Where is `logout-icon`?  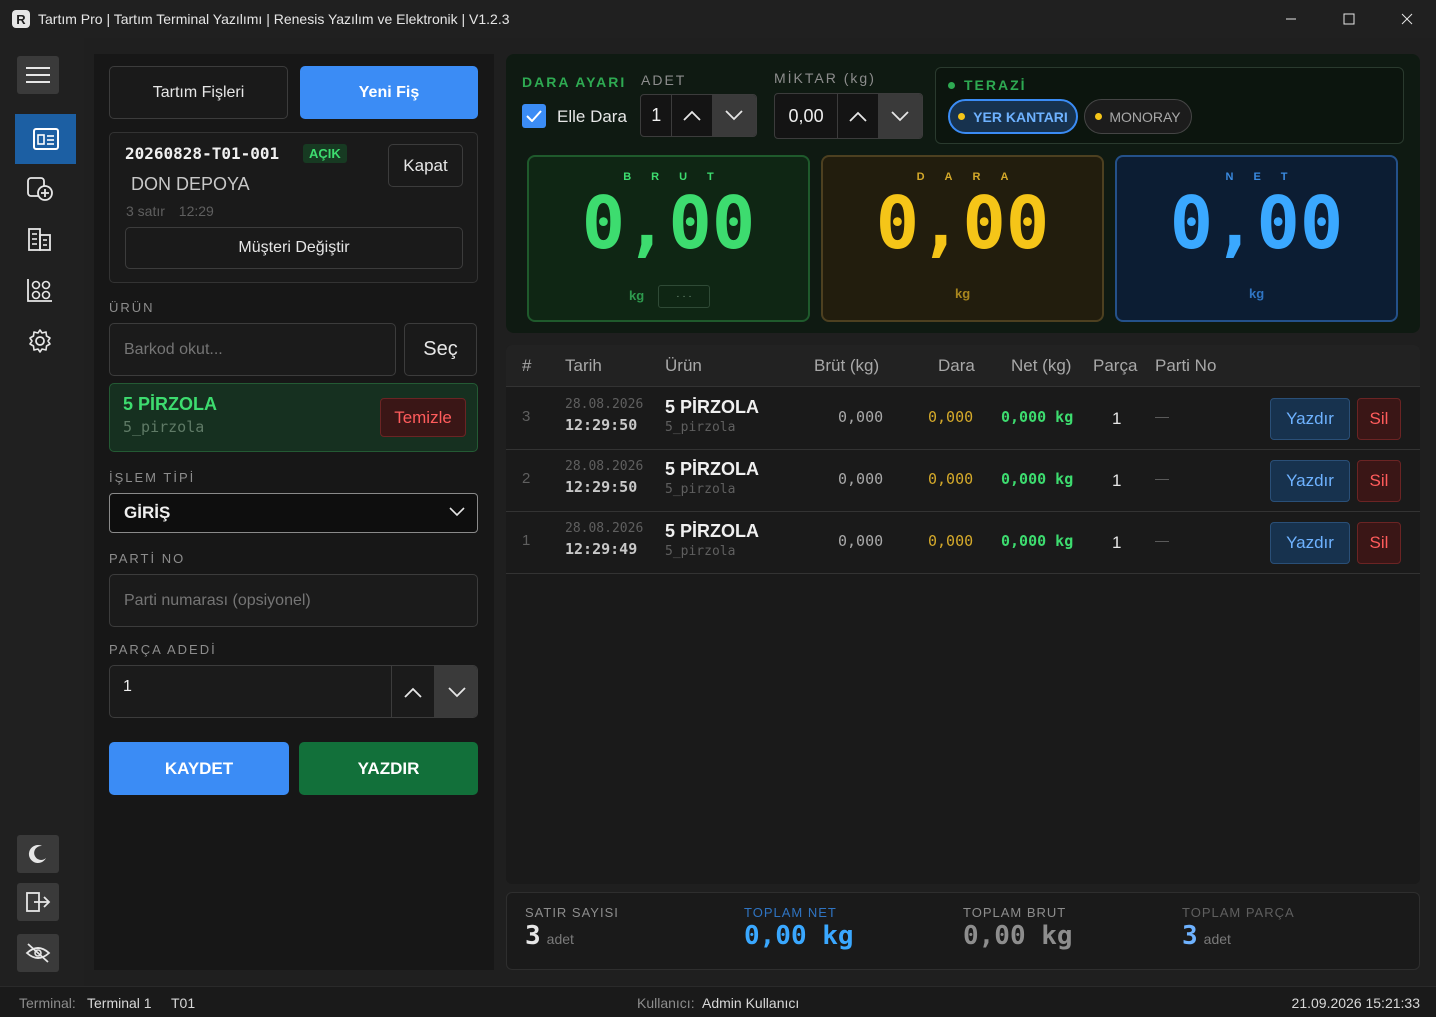 logout-icon is located at coordinates (38, 902).